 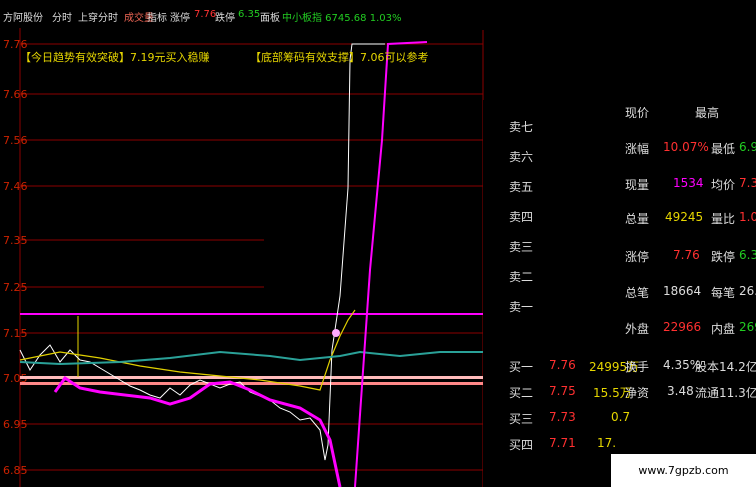 What do you see at coordinates (521, 419) in the screenshot?
I see `buy-3-label: 买三` at bounding box center [521, 419].